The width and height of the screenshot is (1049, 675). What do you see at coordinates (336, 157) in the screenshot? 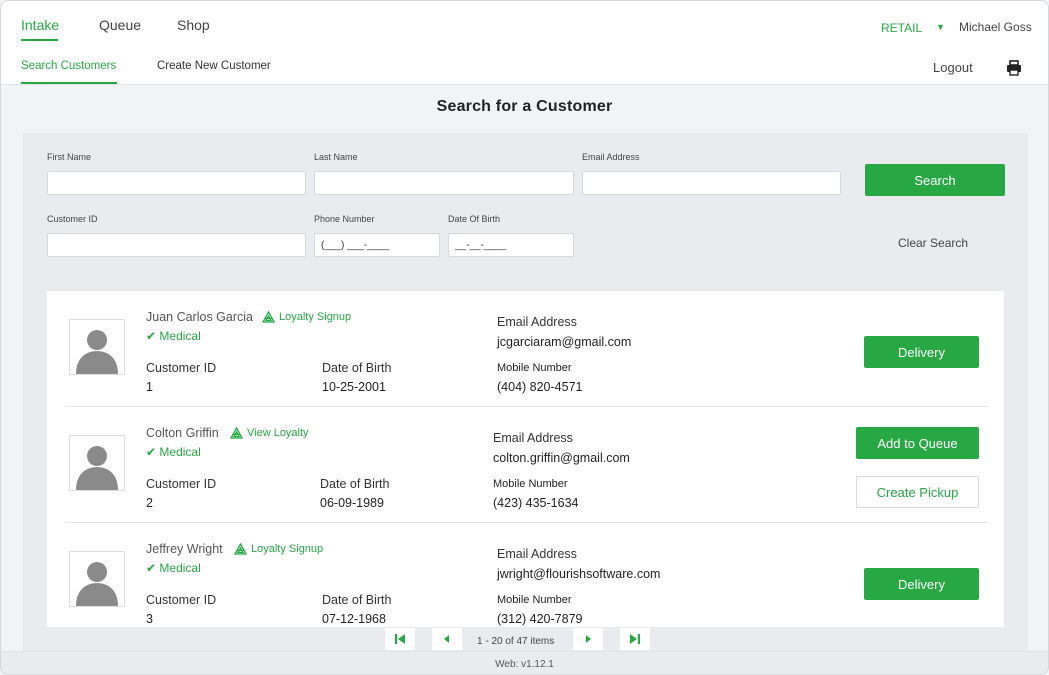
I see `last-name-label: Last Name` at bounding box center [336, 157].